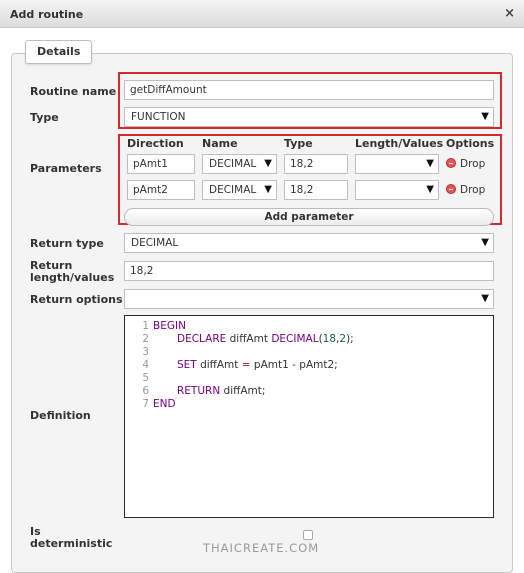 The image size is (524, 573). Describe the element at coordinates (261, 548) in the screenshot. I see `watermark: THAICREATE.COM` at that location.